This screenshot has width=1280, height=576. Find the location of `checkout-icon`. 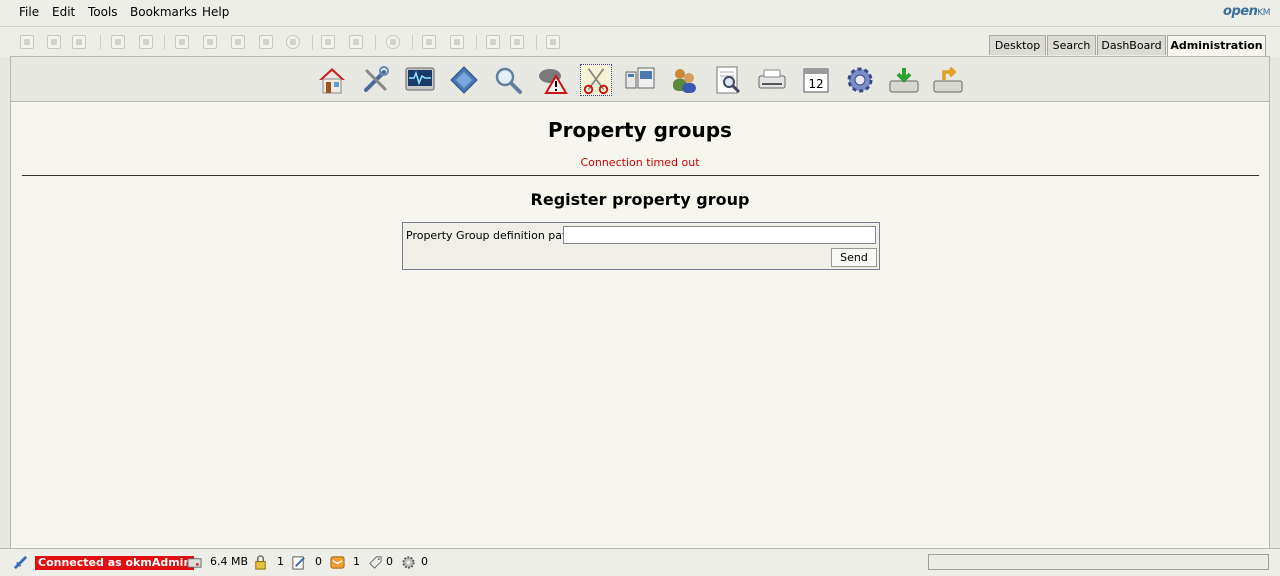

checkout-icon is located at coordinates (298, 562).